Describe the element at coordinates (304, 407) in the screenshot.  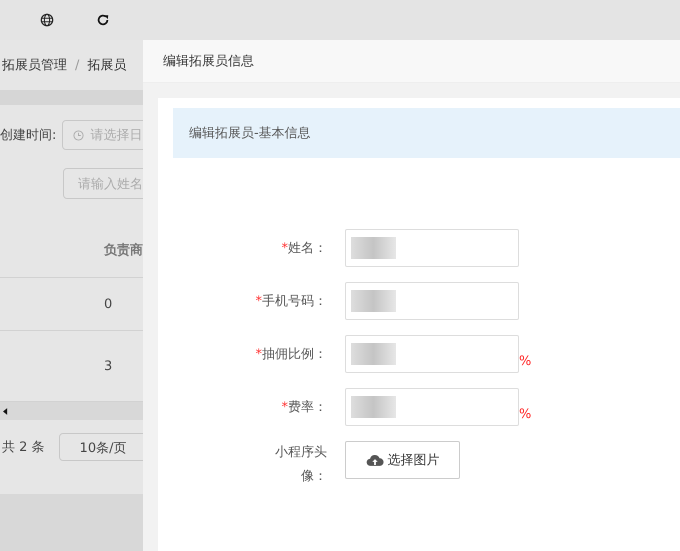
I see `field-label: *费率：` at that location.